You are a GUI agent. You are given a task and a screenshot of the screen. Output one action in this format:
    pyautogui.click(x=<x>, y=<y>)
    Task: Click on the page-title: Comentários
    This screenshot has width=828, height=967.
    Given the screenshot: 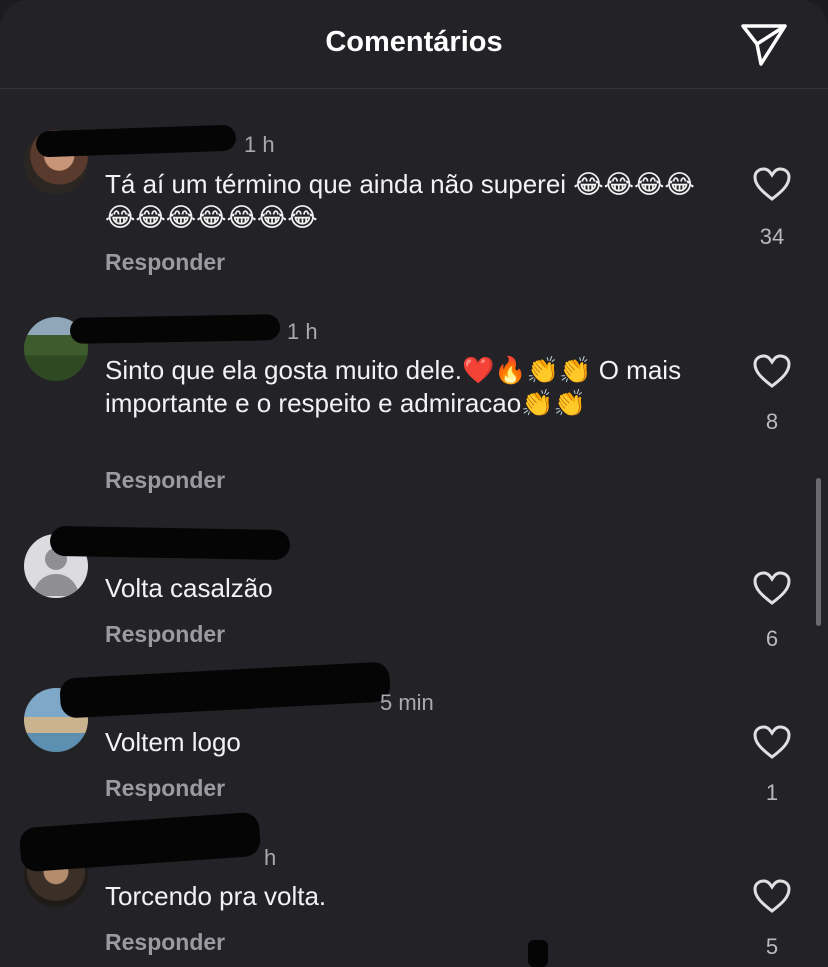 What is the action you would take?
    pyautogui.click(x=414, y=42)
    